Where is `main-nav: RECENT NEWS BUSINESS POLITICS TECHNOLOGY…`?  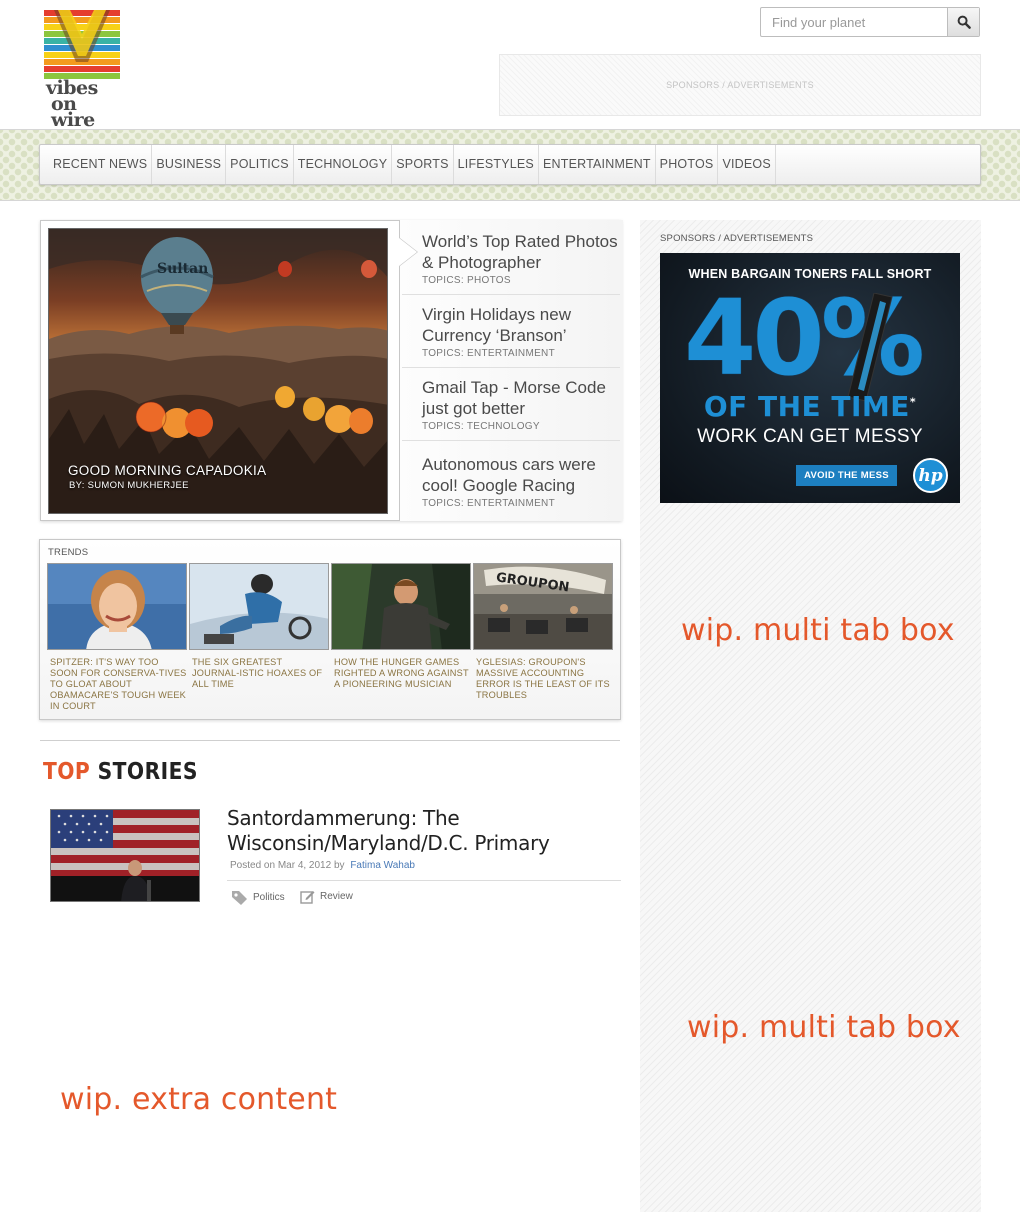 main-nav: RECENT NEWS BUSINESS POLITICS TECHNOLOGY… is located at coordinates (510, 164).